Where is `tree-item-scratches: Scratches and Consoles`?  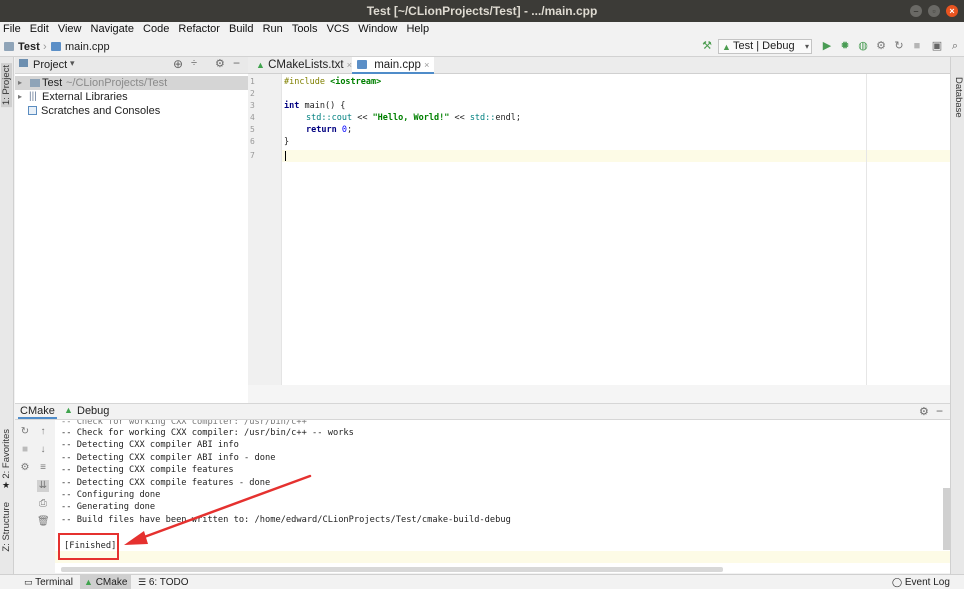
tree-item-scratches: Scratches and Consoles is located at coordinates (131, 111).